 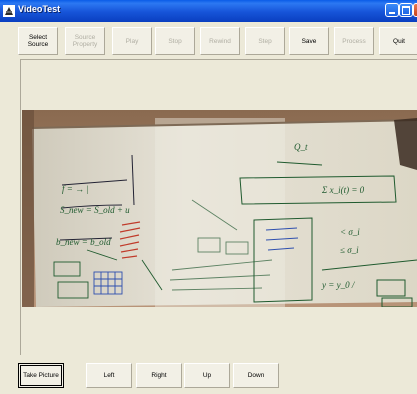 What do you see at coordinates (38, 41) in the screenshot?
I see `select-source-button: Select Source` at bounding box center [38, 41].